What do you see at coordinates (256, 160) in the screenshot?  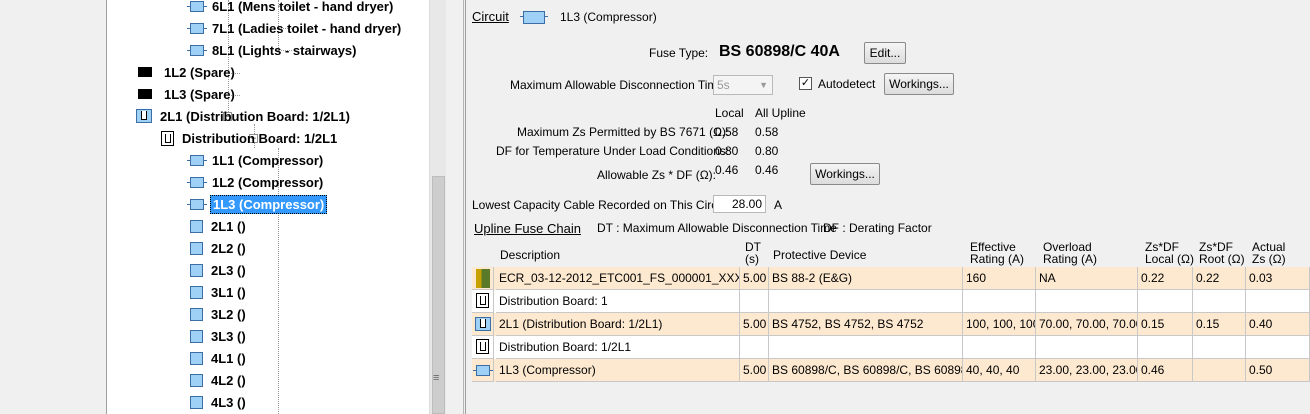 I see `tree-item: 1L1 (Compressor)` at bounding box center [256, 160].